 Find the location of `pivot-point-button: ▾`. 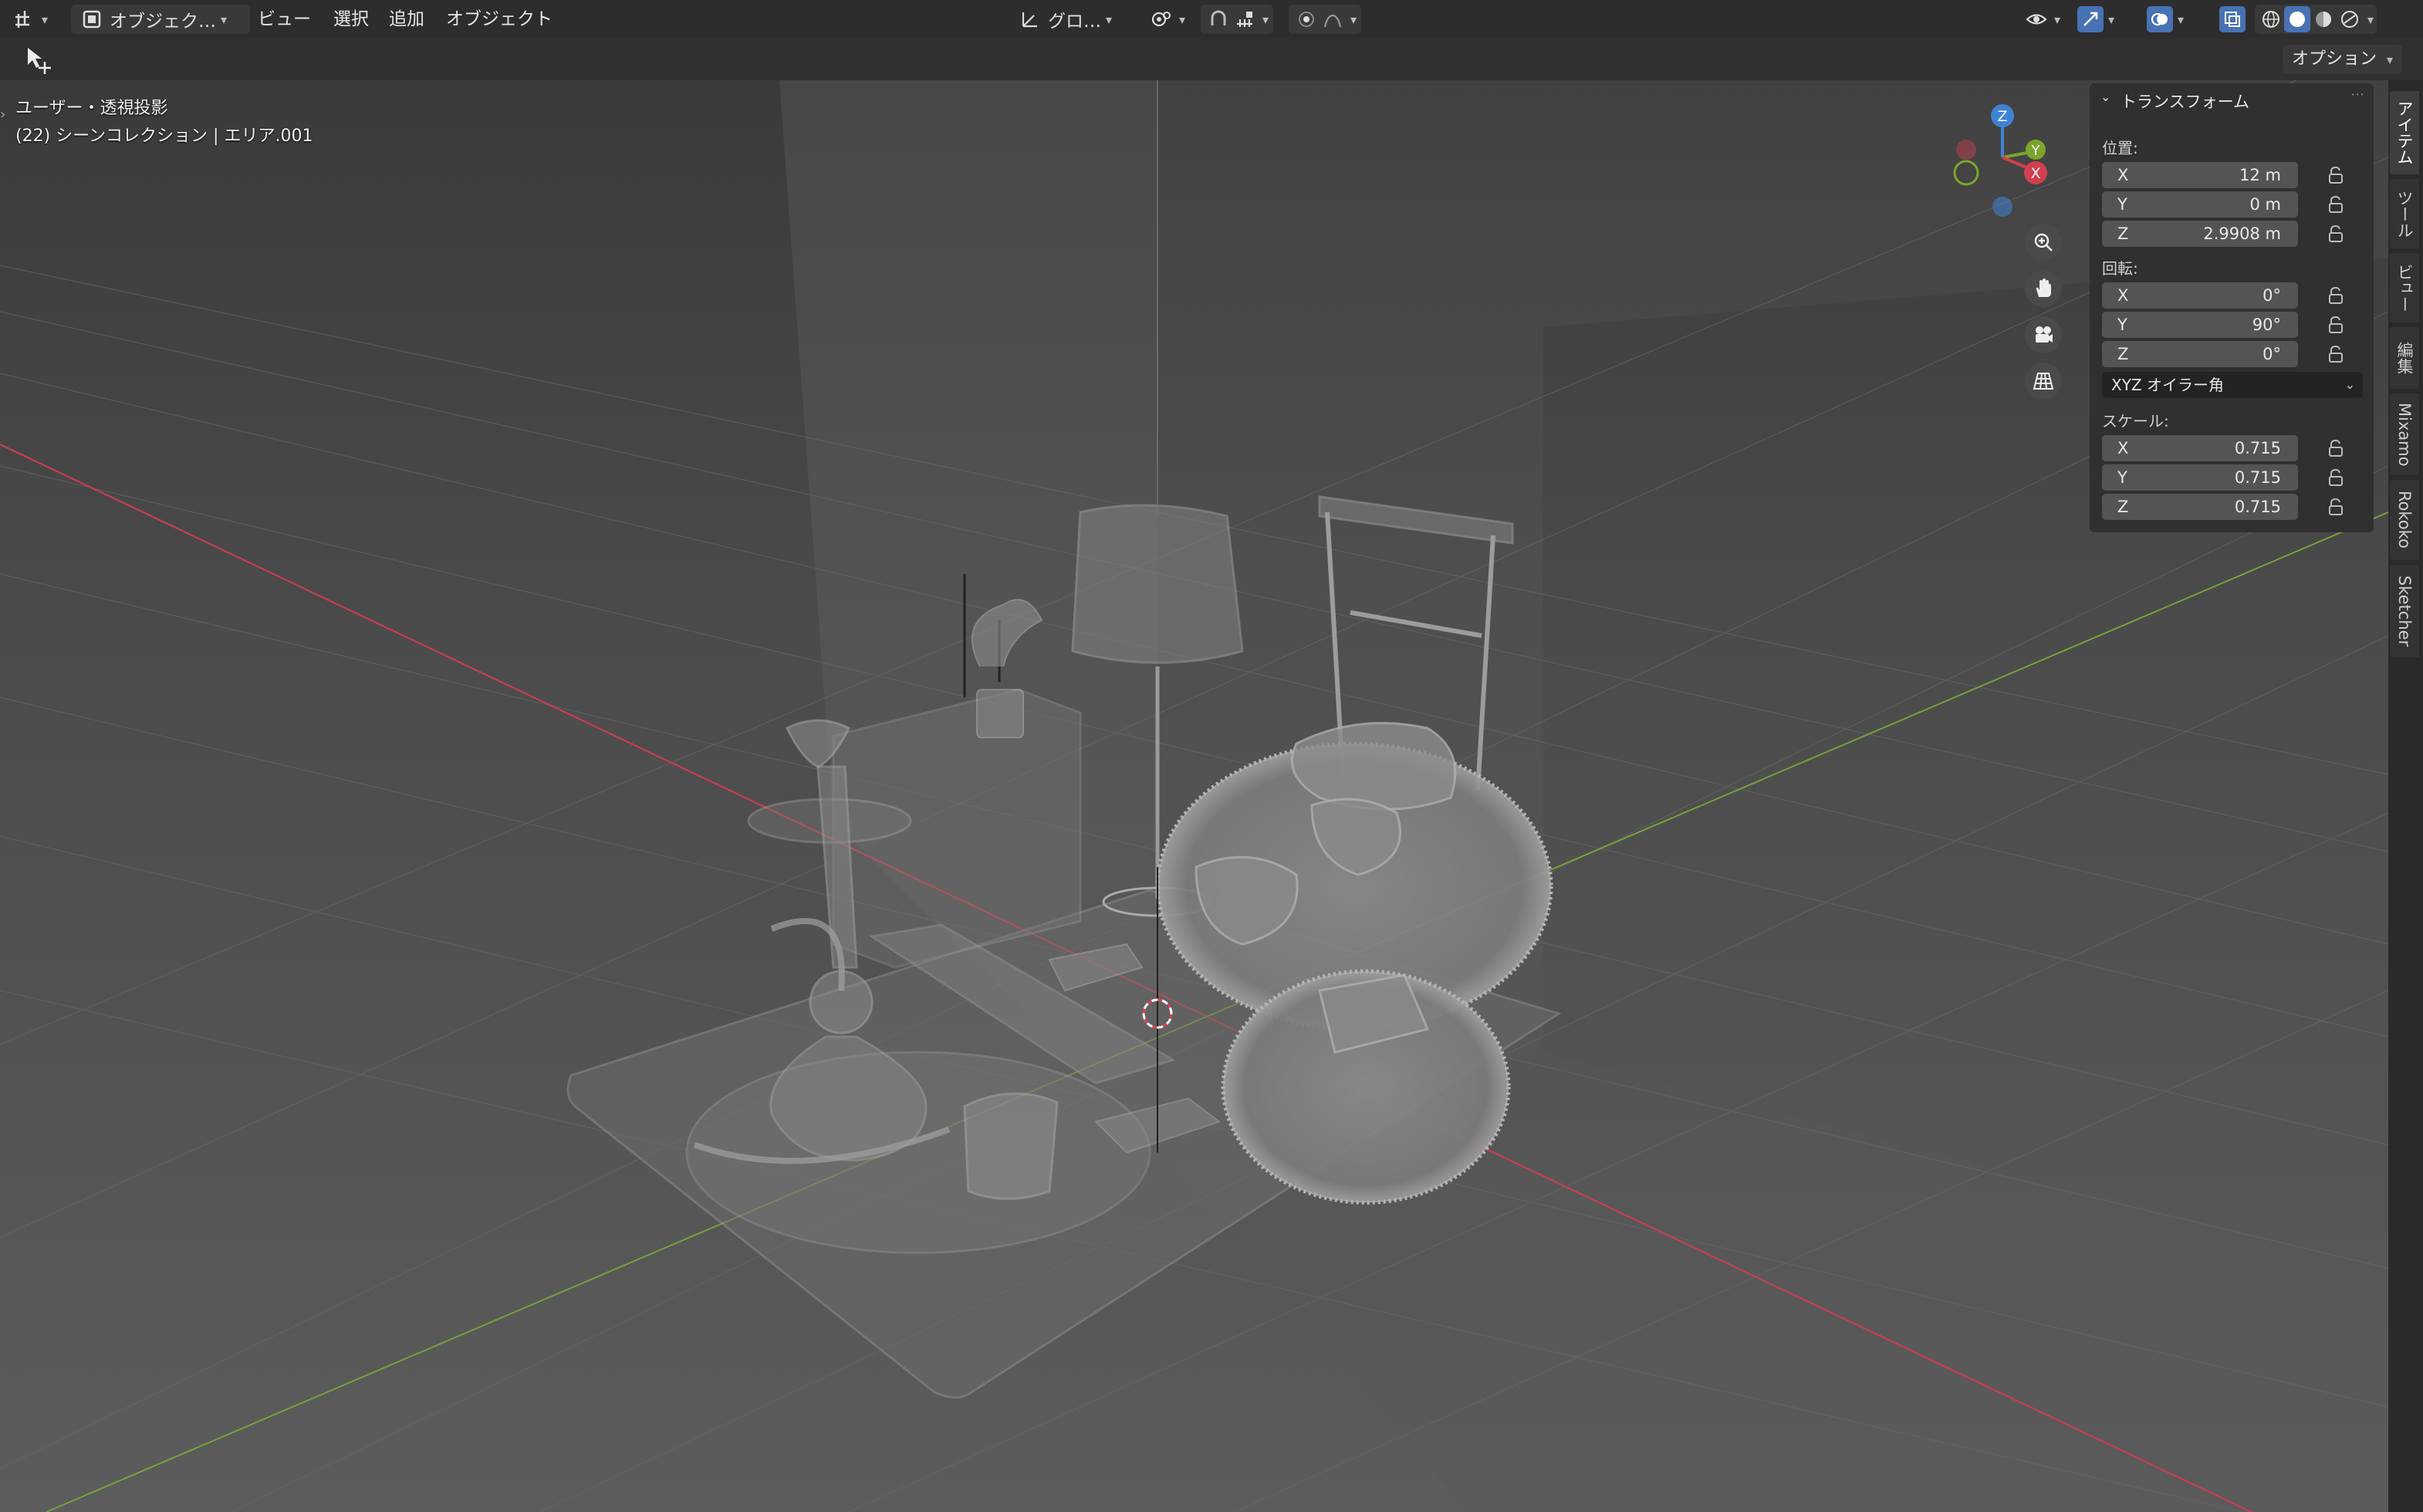

pivot-point-button: ▾ is located at coordinates (1166, 19).